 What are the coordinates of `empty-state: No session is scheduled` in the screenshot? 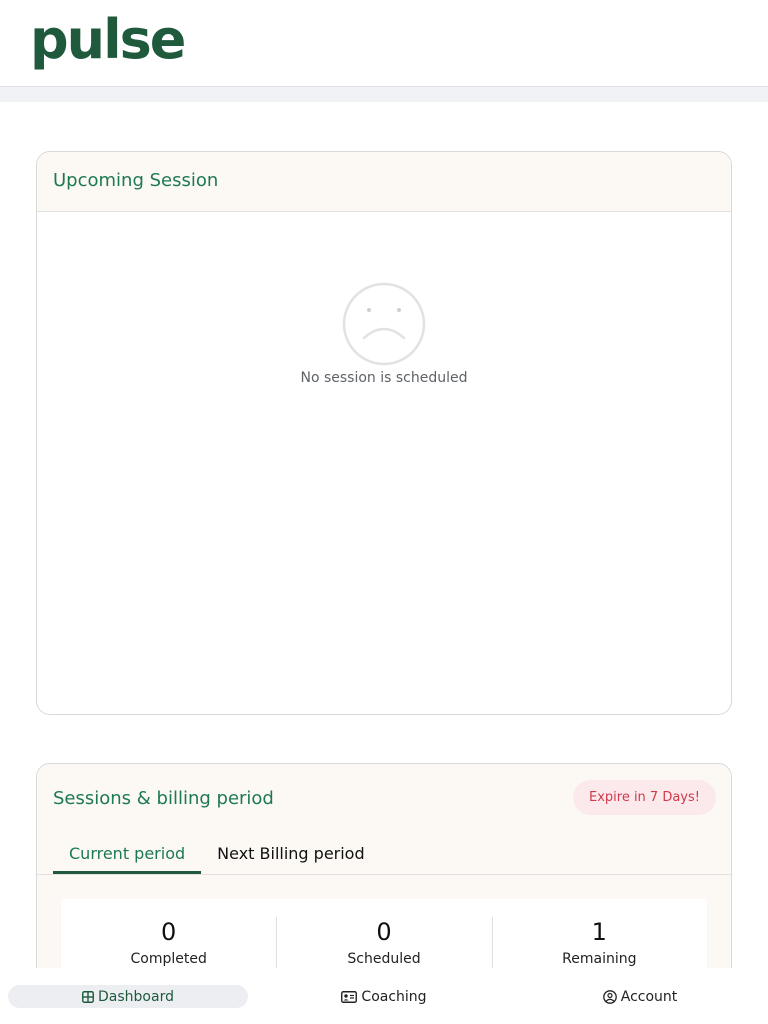 It's located at (384, 334).